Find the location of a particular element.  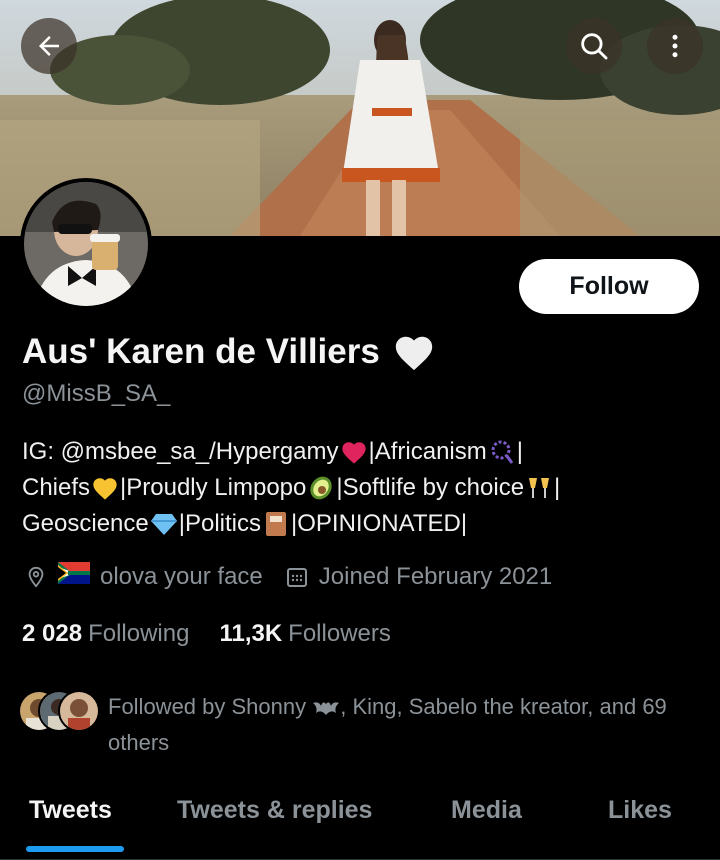

display-name: Aus' Karen de Villiers is located at coordinates (229, 352).